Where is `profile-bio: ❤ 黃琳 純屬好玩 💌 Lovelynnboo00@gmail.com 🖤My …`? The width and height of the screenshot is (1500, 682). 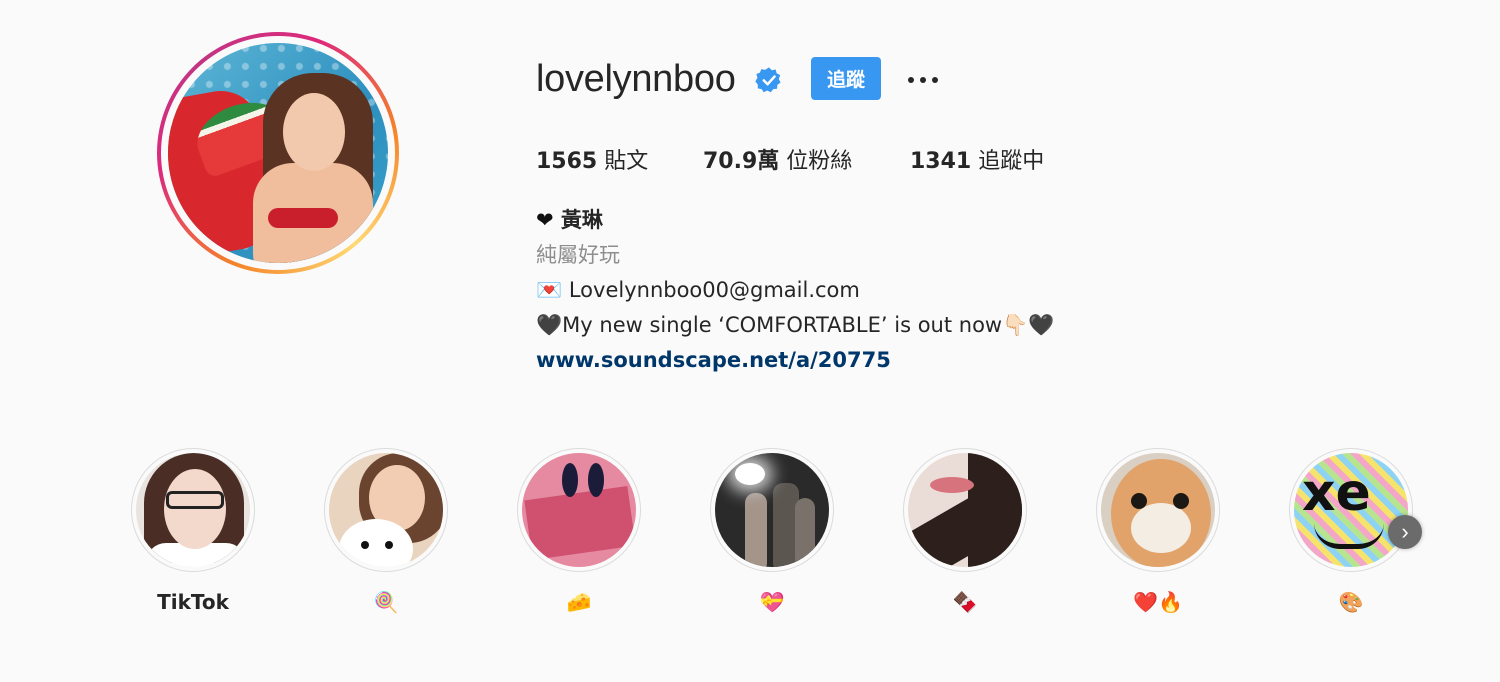 profile-bio: ❤ 黃琳 純屬好玩 💌 Lovelynnboo00@gmail.com 🖤My … is located at coordinates (795, 290).